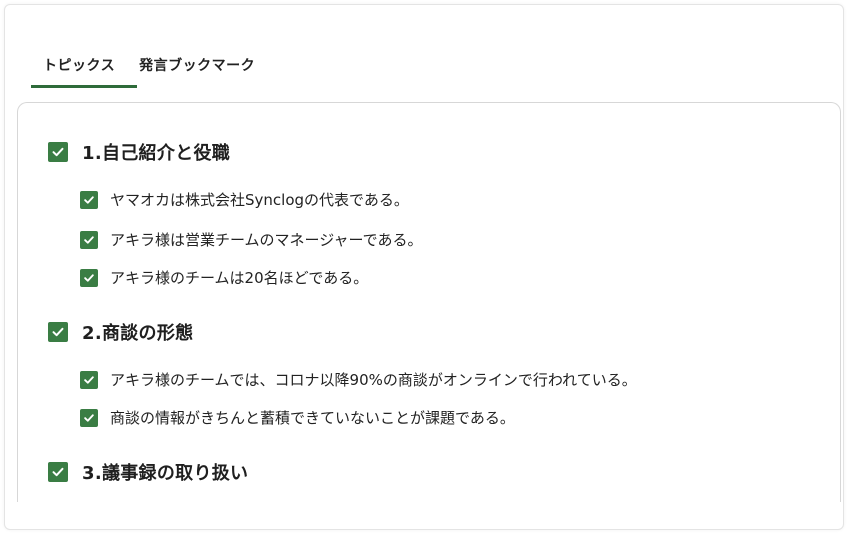  I want to click on topic-3-checkbox, so click(58, 472).